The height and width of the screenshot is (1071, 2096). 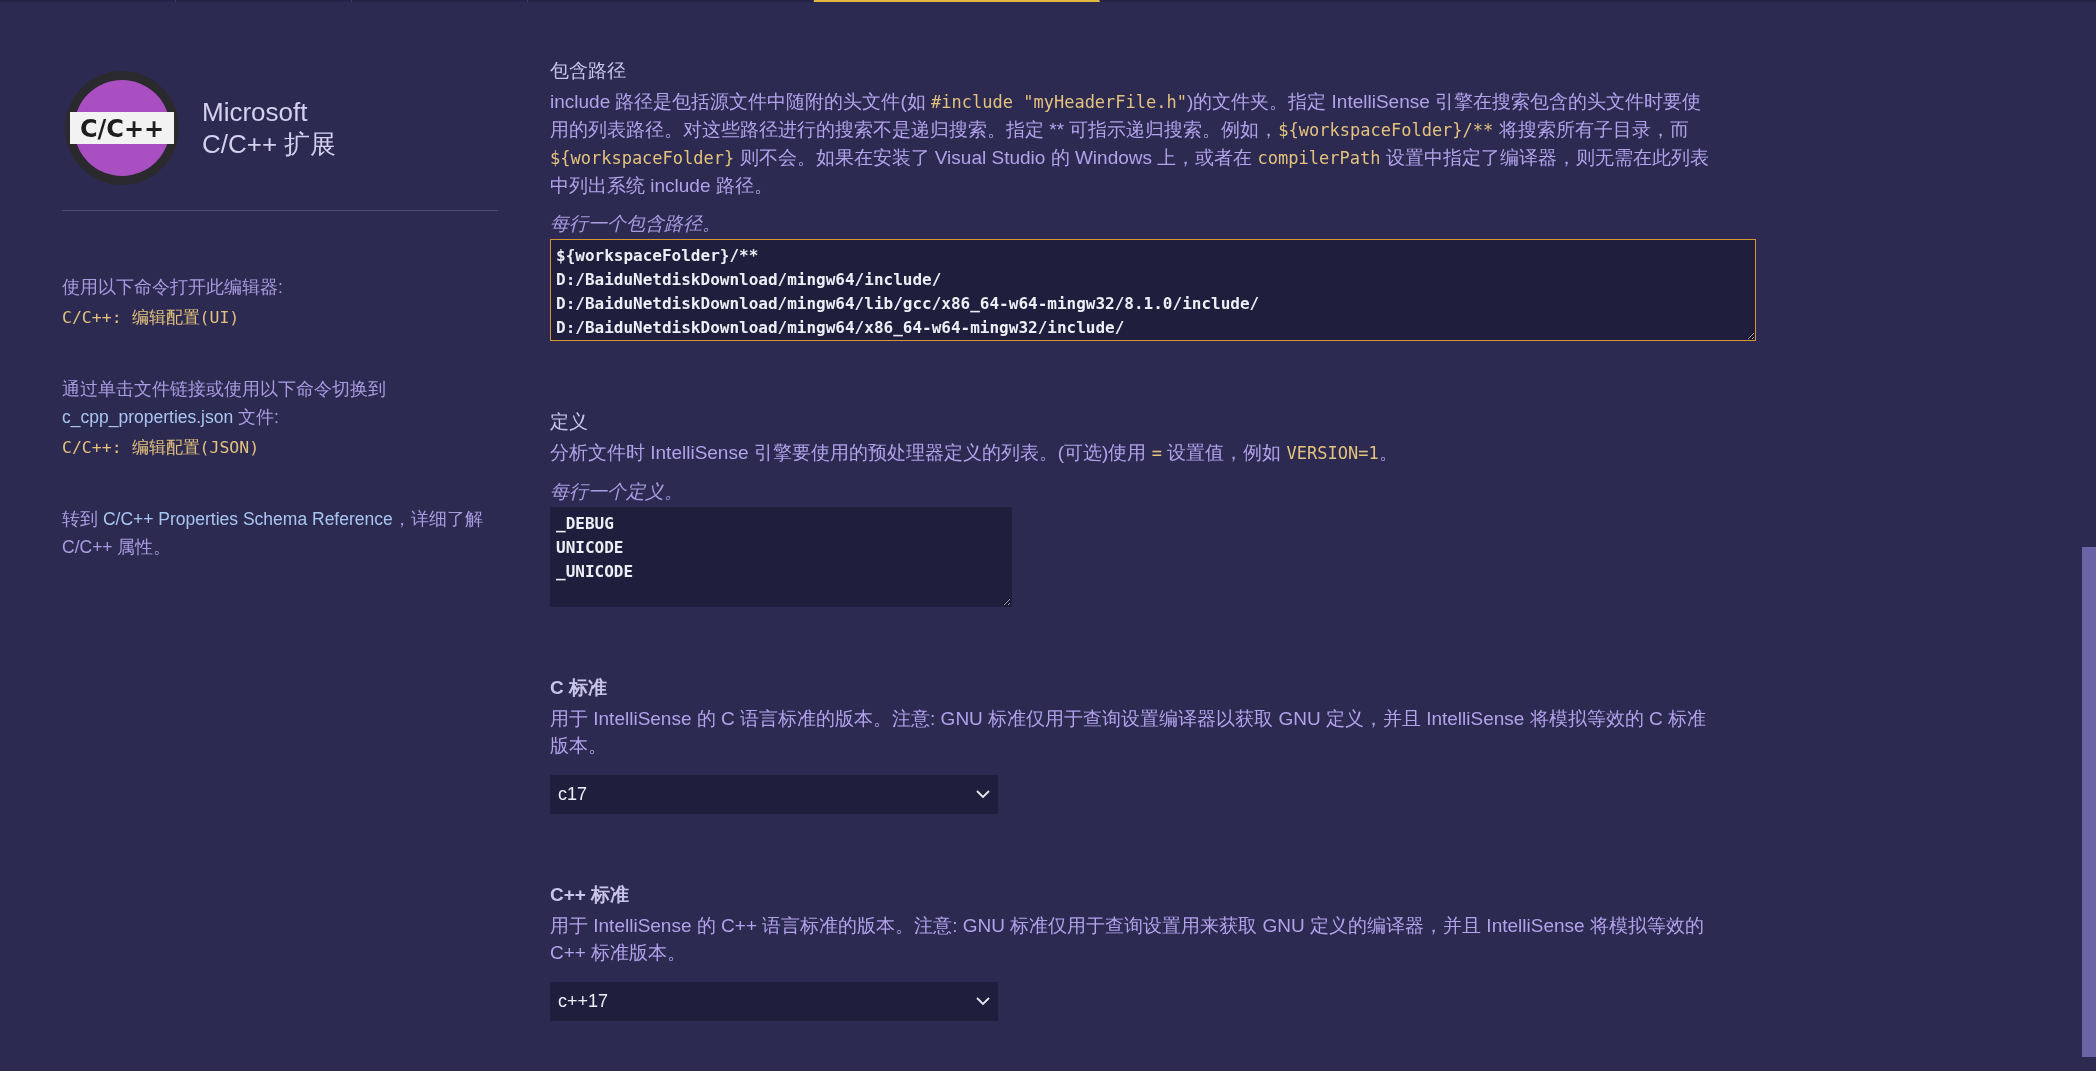 I want to click on list-field: ${workspaceFolder}/** D:/BaiduNetdiskDownload/mingw64/include/ D:/BaiduNetdiskDownload/mingw64/lib/gcc/x86_64-w64-mingw32/8.1.0/include/ D:/BaiduNetdiskDownload/mingw64/x86_64-w64-mingw32/include/, so click(x=1153, y=290).